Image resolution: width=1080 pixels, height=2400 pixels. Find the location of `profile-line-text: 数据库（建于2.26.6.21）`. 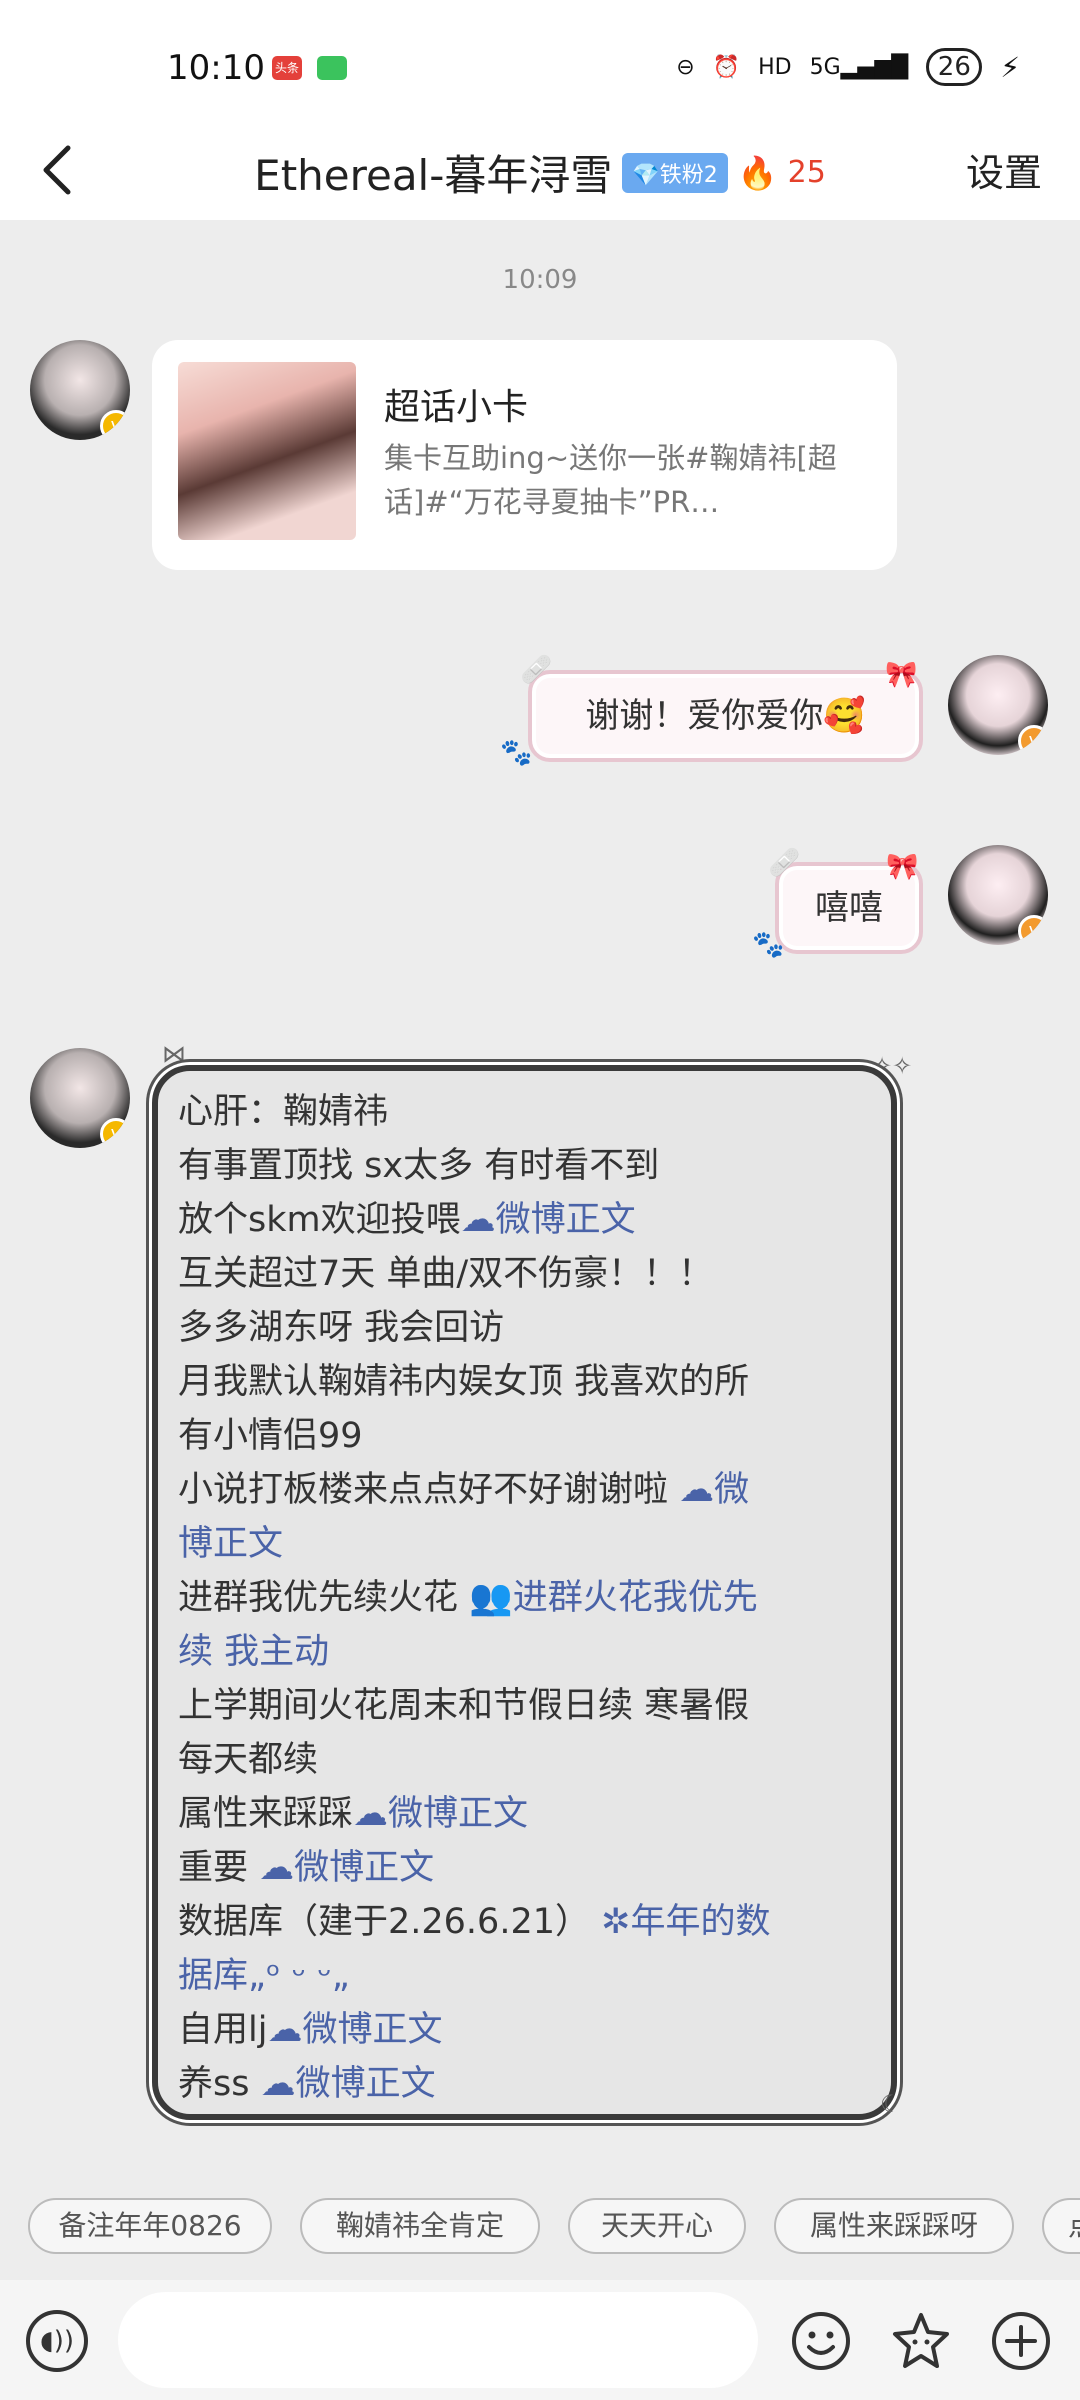

profile-line-text: 数据库（建于2.26.6.21） is located at coordinates (390, 1922).